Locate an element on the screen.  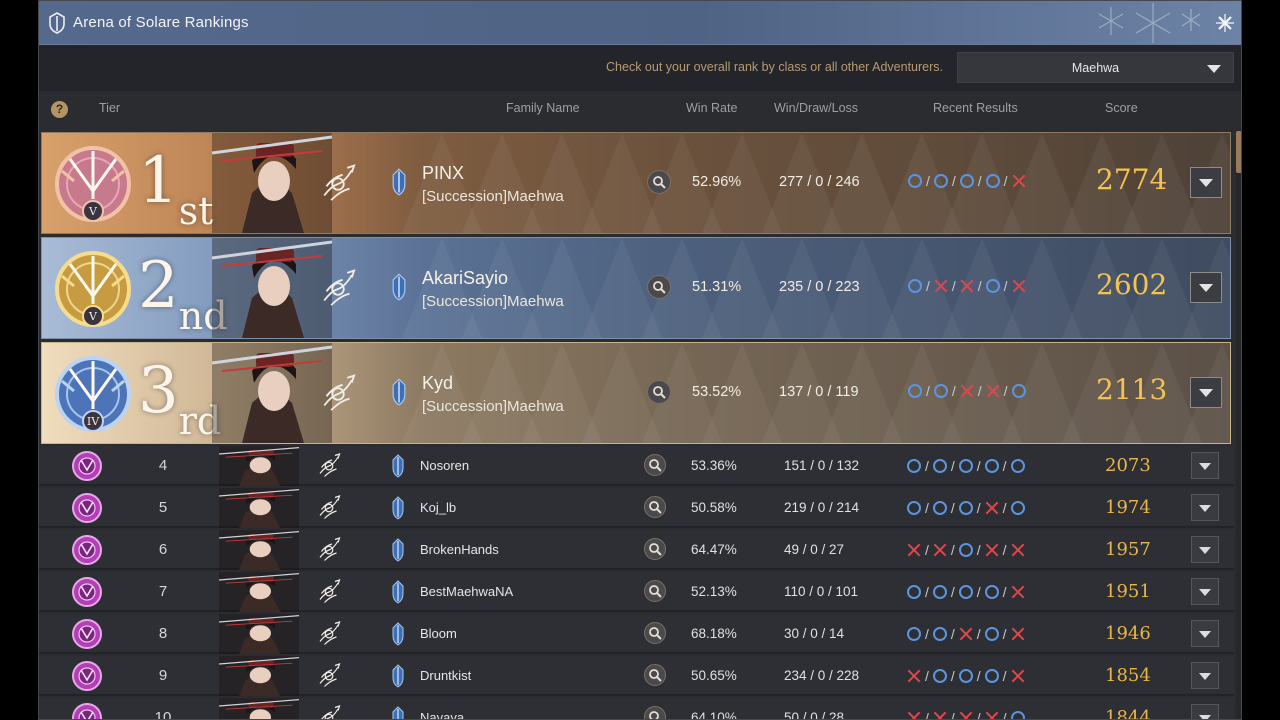
scrollbar-thumb is located at coordinates (1238, 152).